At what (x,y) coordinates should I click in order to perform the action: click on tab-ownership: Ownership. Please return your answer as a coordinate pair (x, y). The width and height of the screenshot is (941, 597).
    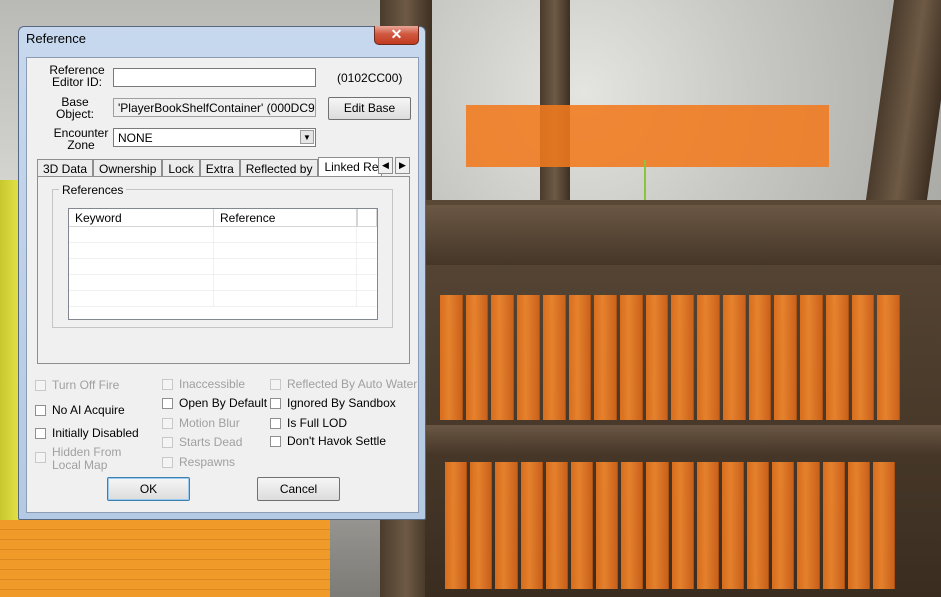
    Looking at the image, I should click on (128, 168).